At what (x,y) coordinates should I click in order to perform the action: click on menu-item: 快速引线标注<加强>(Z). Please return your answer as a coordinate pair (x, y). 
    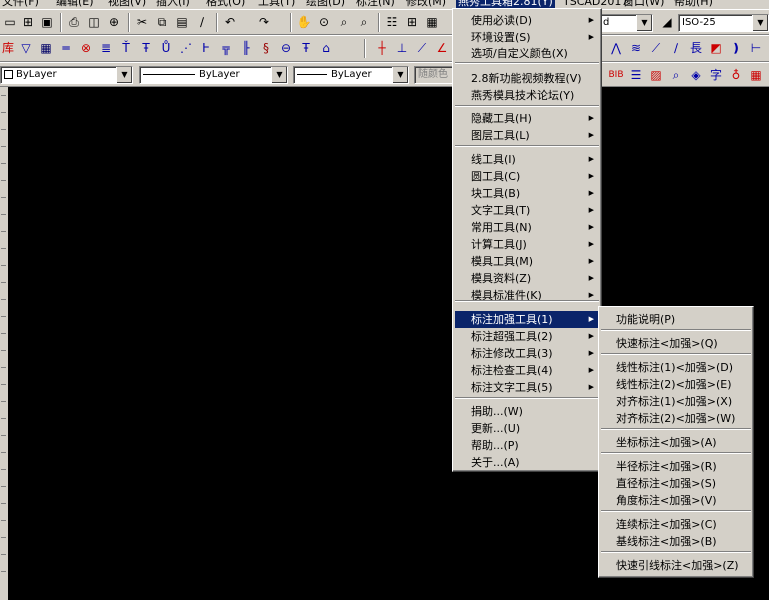
    Looking at the image, I should click on (676, 565).